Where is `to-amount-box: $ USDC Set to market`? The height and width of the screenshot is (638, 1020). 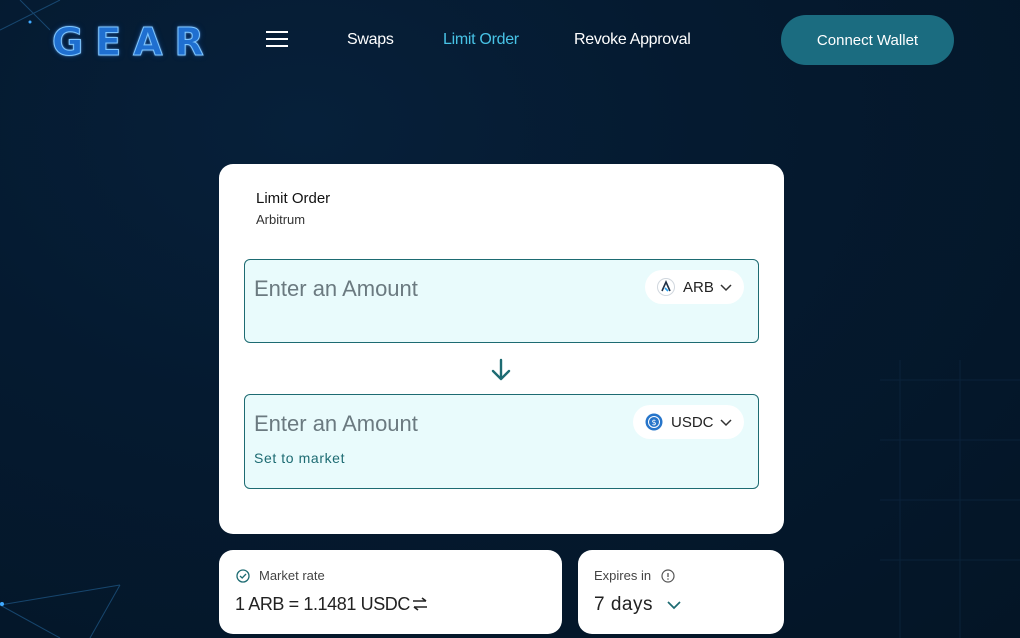 to-amount-box: $ USDC Set to market is located at coordinates (501, 441).